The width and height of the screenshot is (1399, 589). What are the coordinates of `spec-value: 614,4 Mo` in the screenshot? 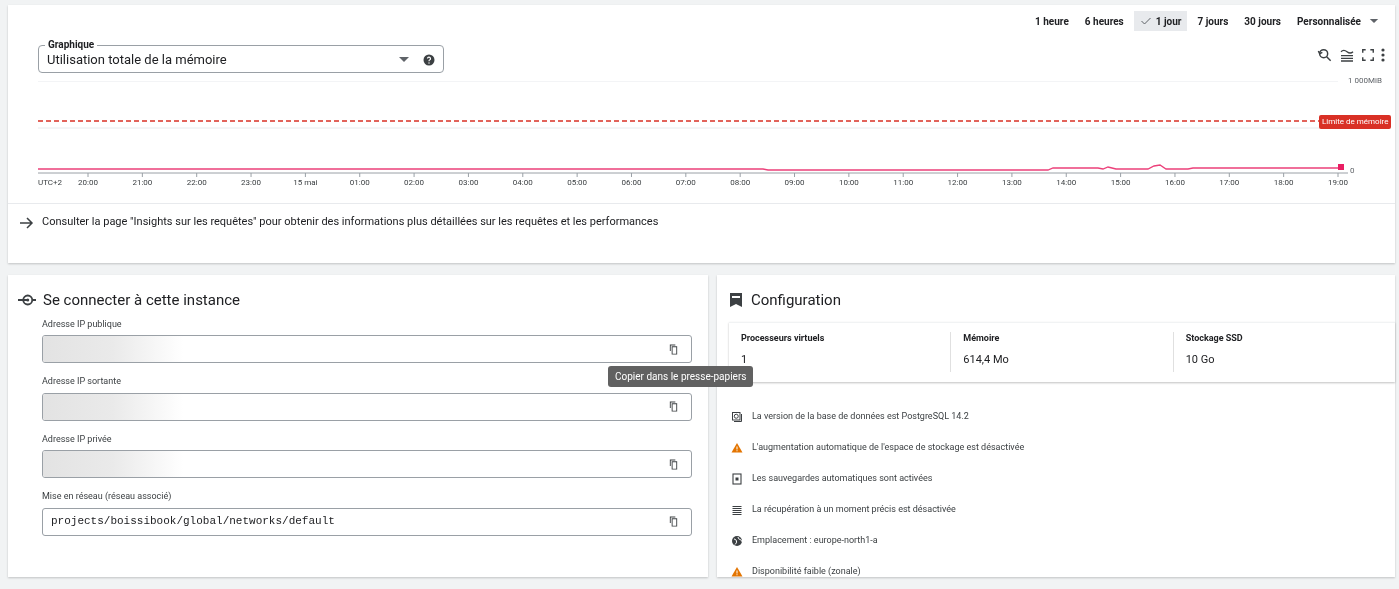 It's located at (986, 359).